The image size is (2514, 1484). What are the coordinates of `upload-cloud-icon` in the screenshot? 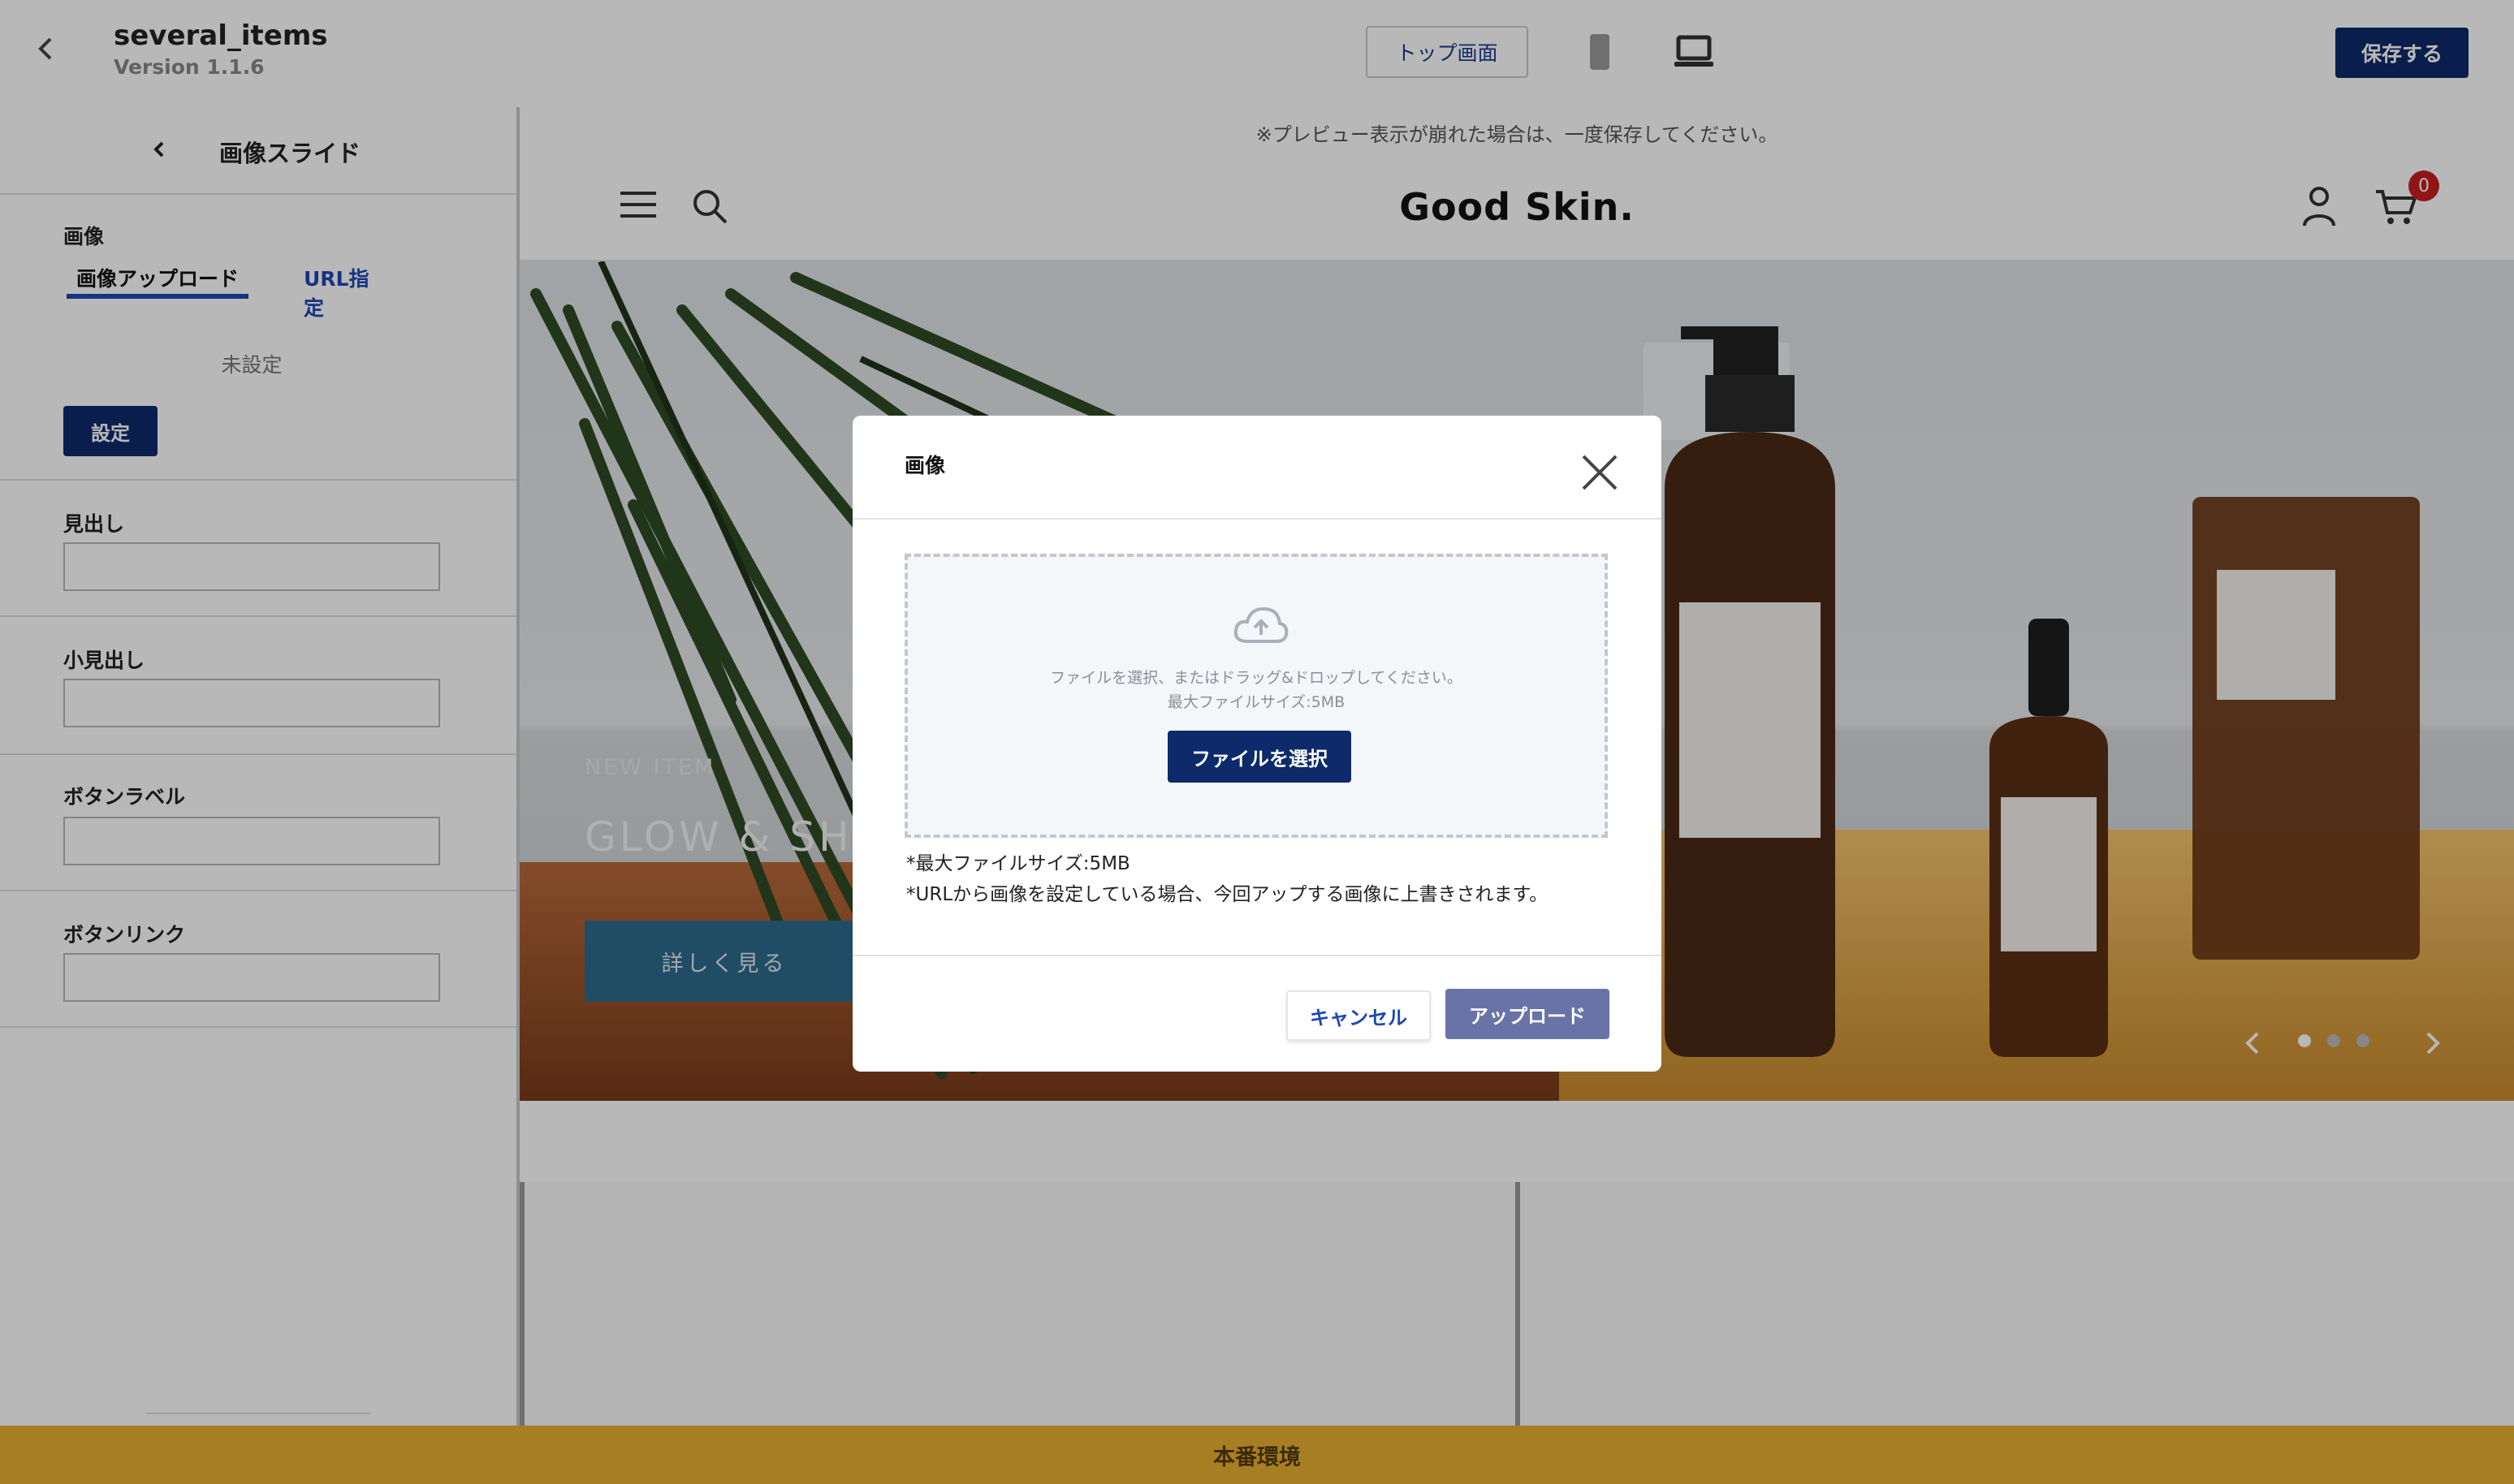 It's located at (1261, 627).